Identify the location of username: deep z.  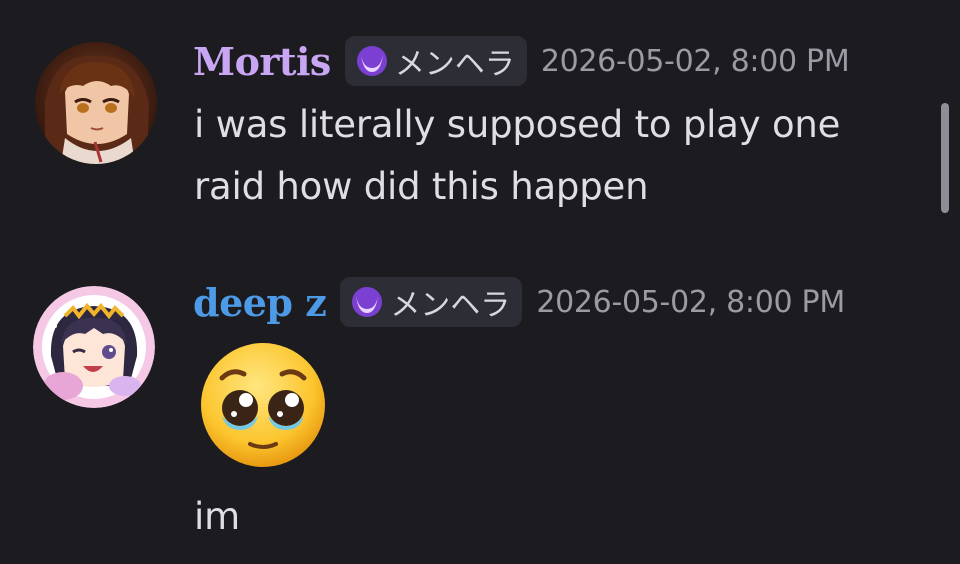
(260, 302).